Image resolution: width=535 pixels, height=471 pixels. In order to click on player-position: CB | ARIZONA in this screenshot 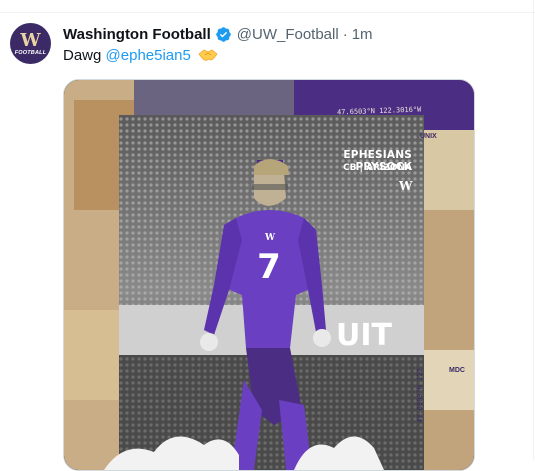, I will do `click(377, 168)`.